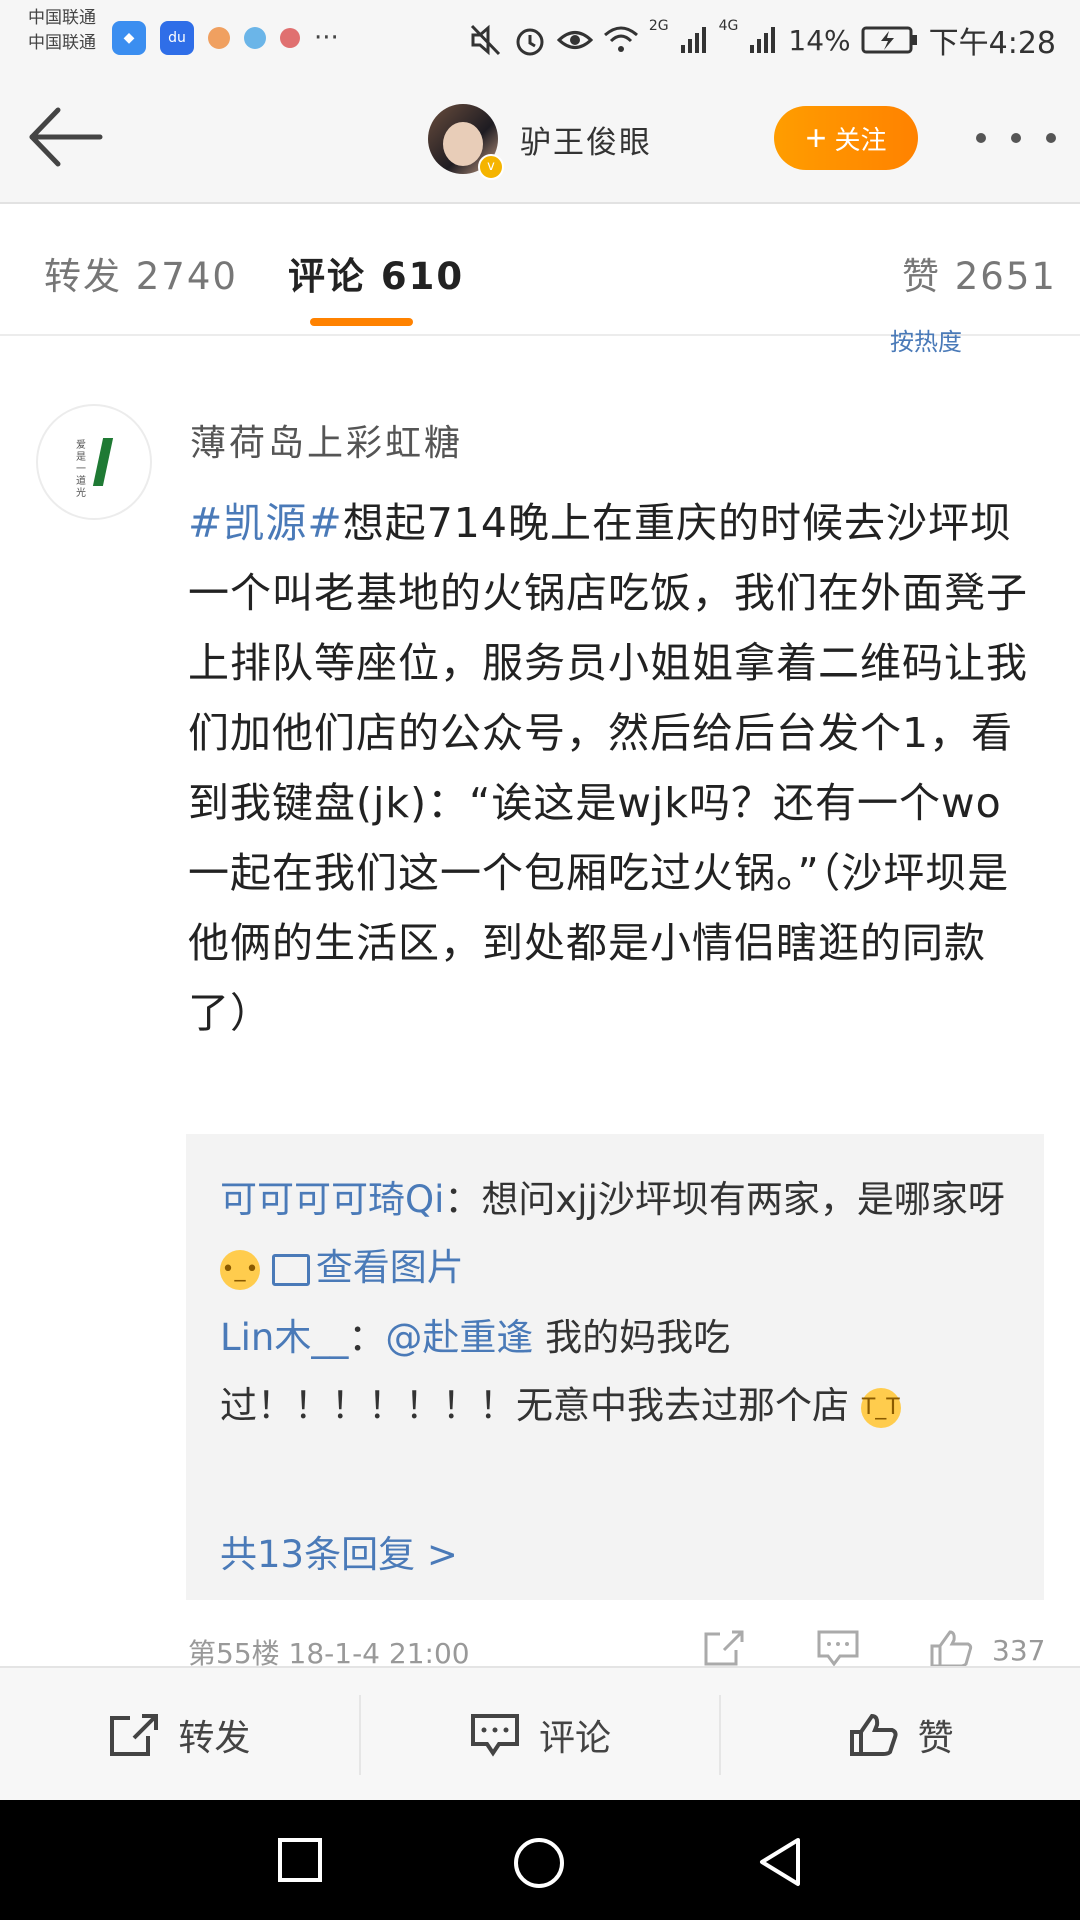 The height and width of the screenshot is (1920, 1080). I want to click on reply-user: Lin木__, so click(284, 1337).